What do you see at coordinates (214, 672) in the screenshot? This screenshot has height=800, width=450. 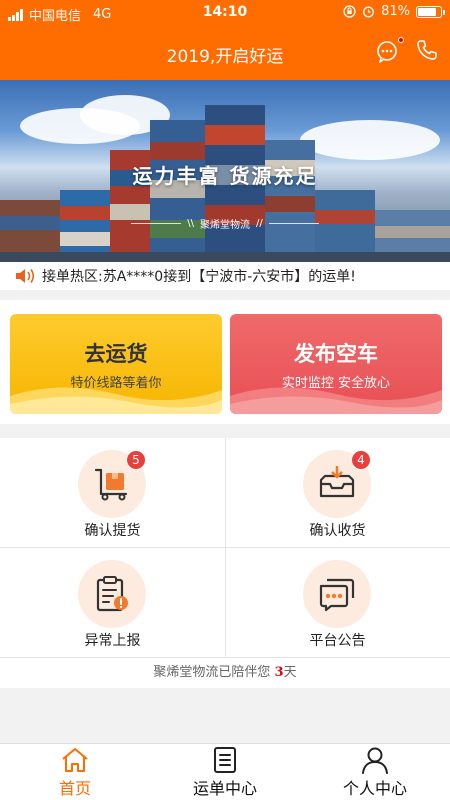 I see `companion-note-prefix: 聚烯堂物流已陪伴您` at bounding box center [214, 672].